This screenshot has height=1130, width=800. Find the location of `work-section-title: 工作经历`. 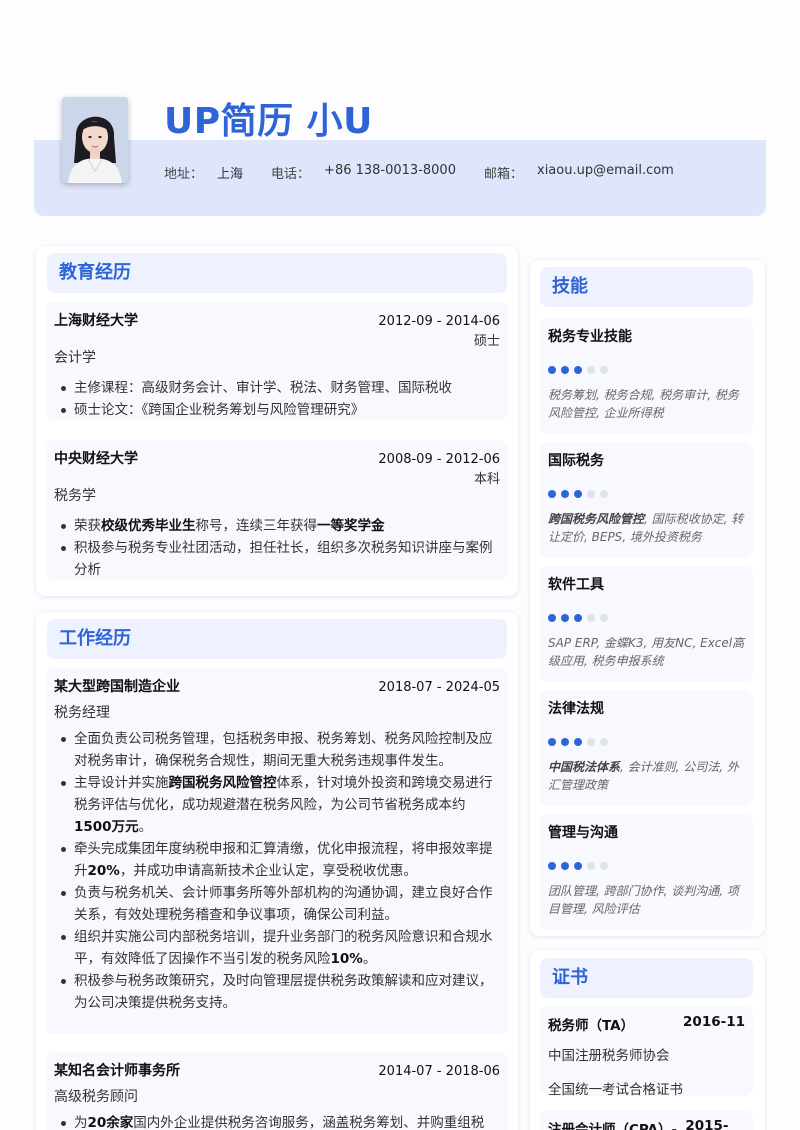

work-section-title: 工作经历 is located at coordinates (277, 639).